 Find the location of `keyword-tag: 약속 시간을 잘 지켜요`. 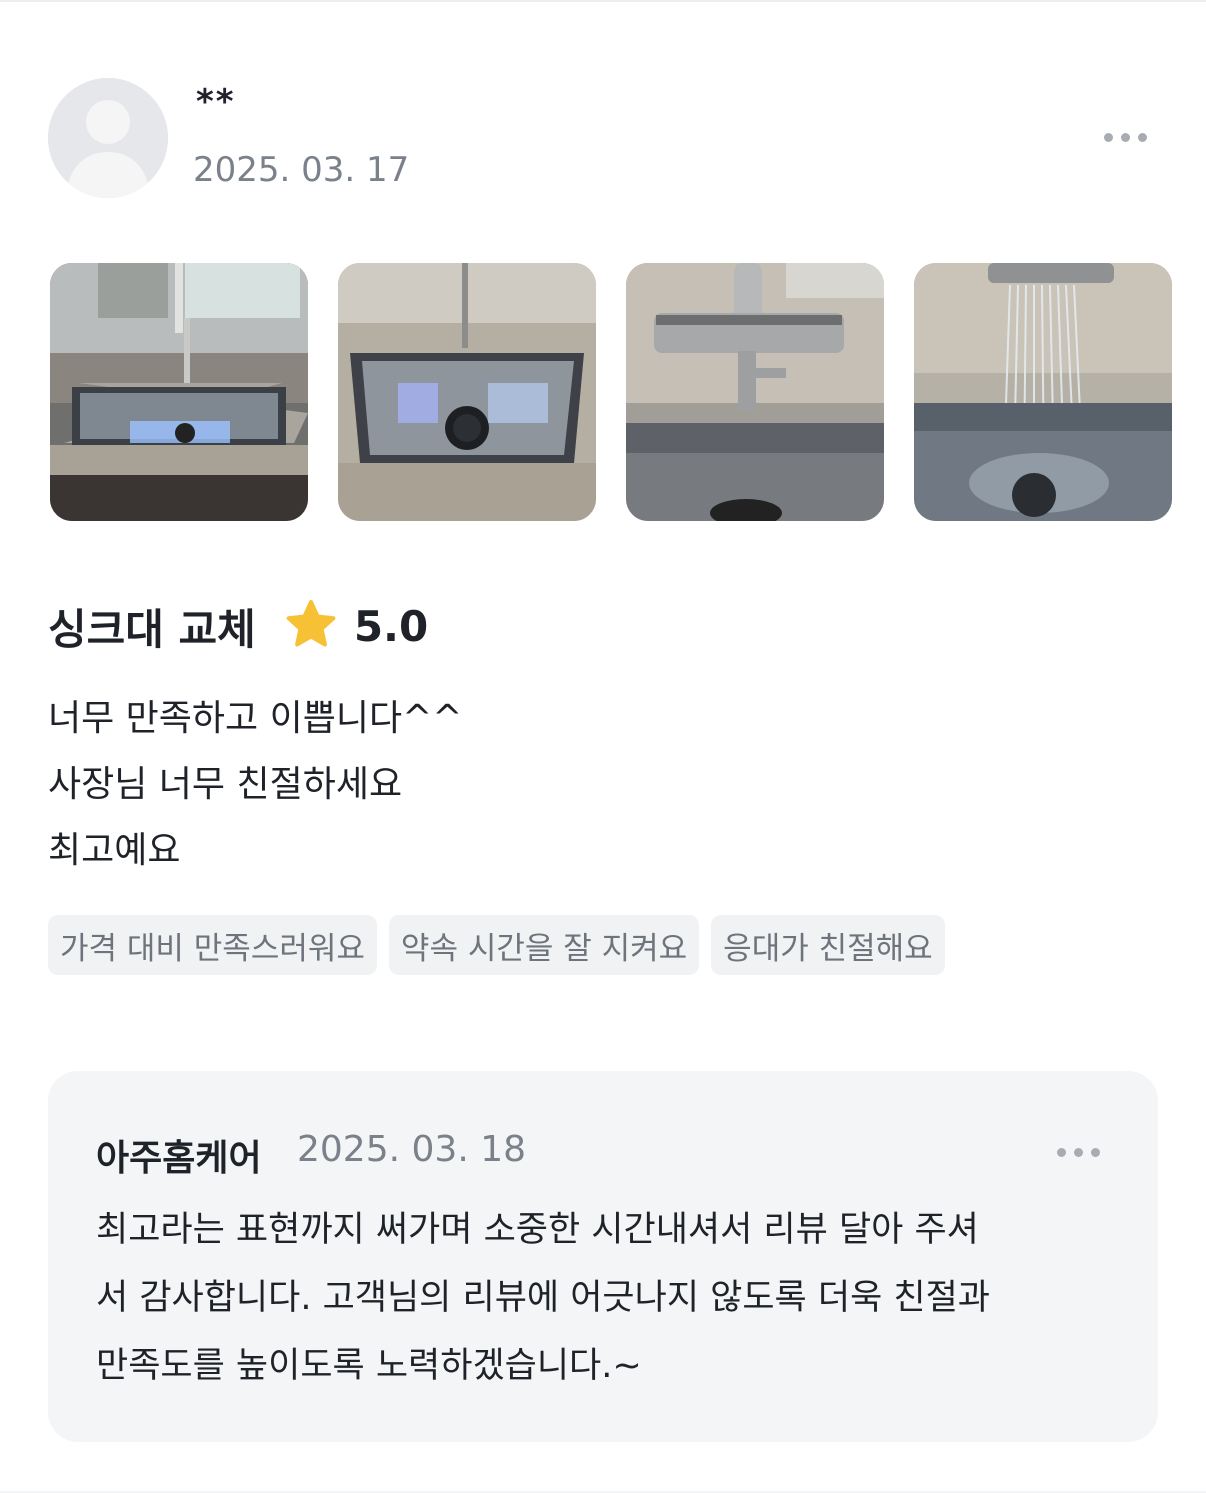

keyword-tag: 약속 시간을 잘 지켜요 is located at coordinates (544, 945).